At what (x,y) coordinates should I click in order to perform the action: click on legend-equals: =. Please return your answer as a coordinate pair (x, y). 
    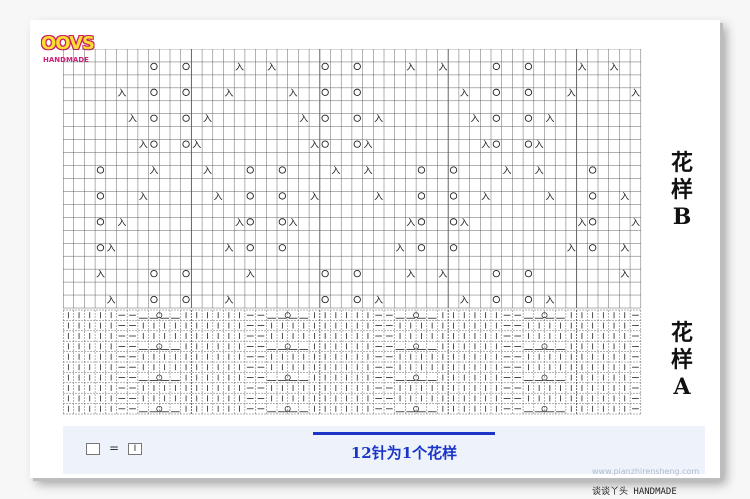
    Looking at the image, I should click on (114, 448).